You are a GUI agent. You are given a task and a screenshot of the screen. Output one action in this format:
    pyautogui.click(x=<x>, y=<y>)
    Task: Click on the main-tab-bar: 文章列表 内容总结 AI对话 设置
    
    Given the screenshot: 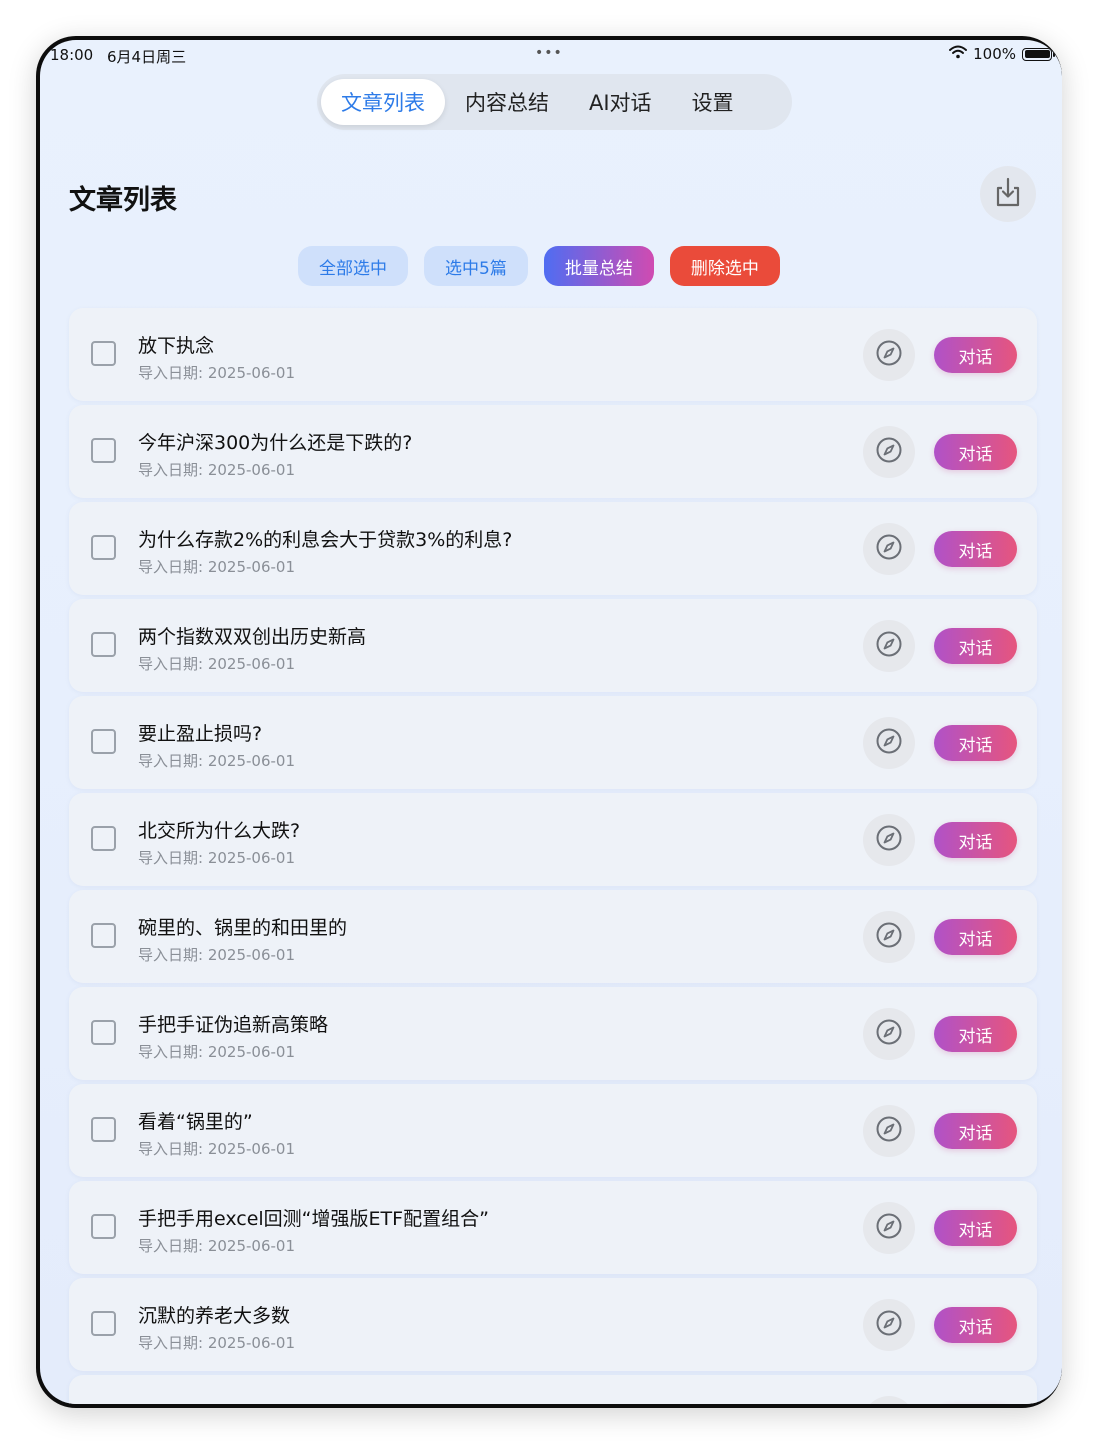 What is the action you would take?
    pyautogui.click(x=554, y=102)
    